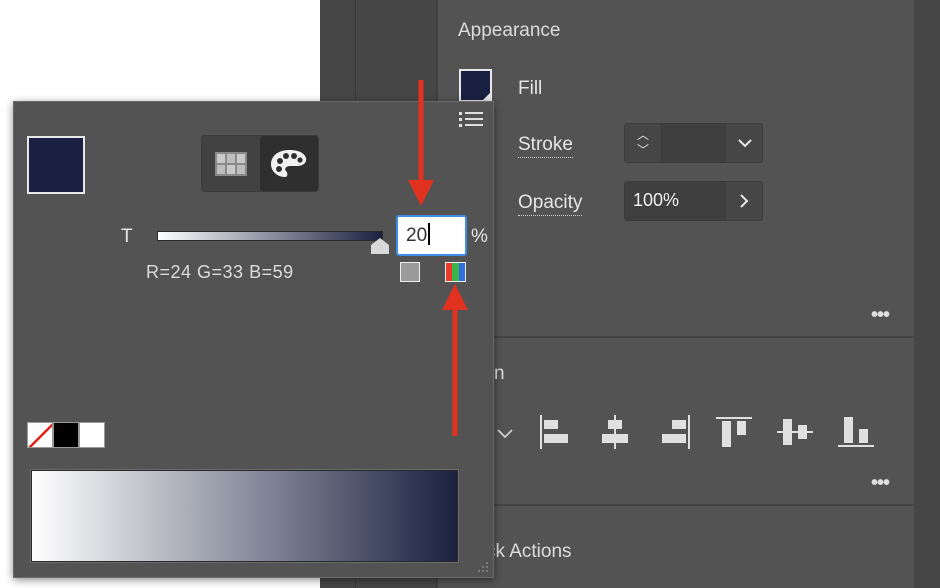 The width and height of the screenshot is (940, 588). I want to click on align-vertical-center-icon, so click(795, 432).